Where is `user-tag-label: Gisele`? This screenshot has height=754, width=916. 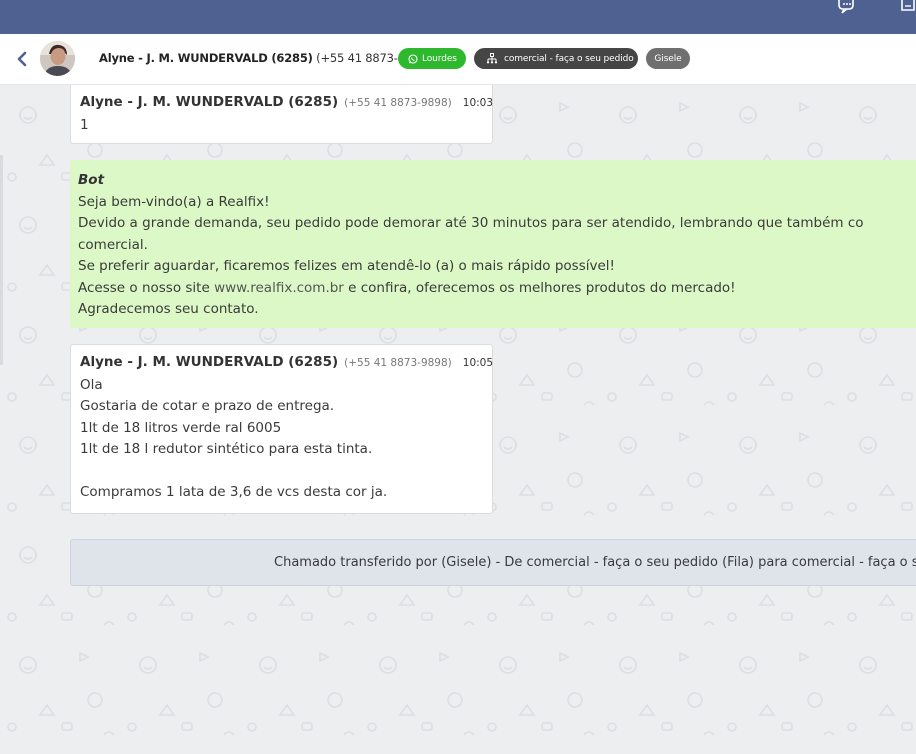 user-tag-label: Gisele is located at coordinates (668, 58).